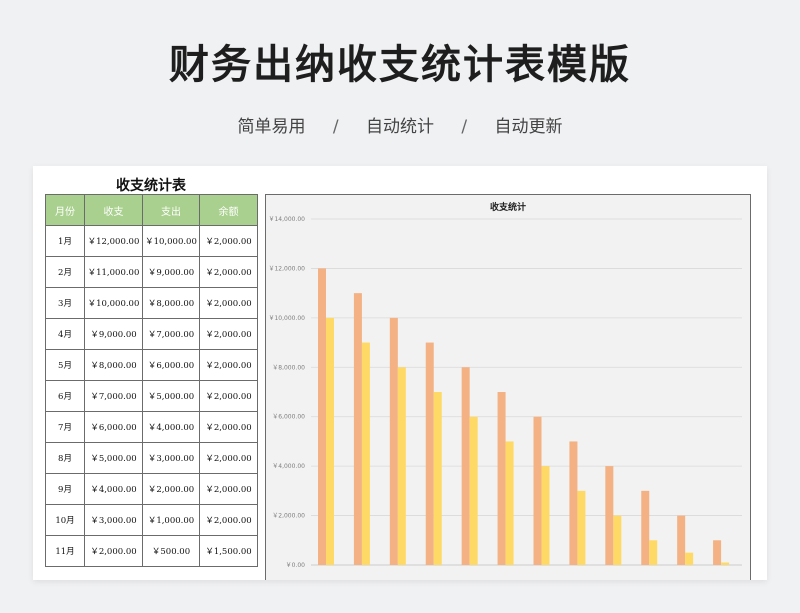  Describe the element at coordinates (271, 127) in the screenshot. I see `tag-easy: 简单易用` at that location.